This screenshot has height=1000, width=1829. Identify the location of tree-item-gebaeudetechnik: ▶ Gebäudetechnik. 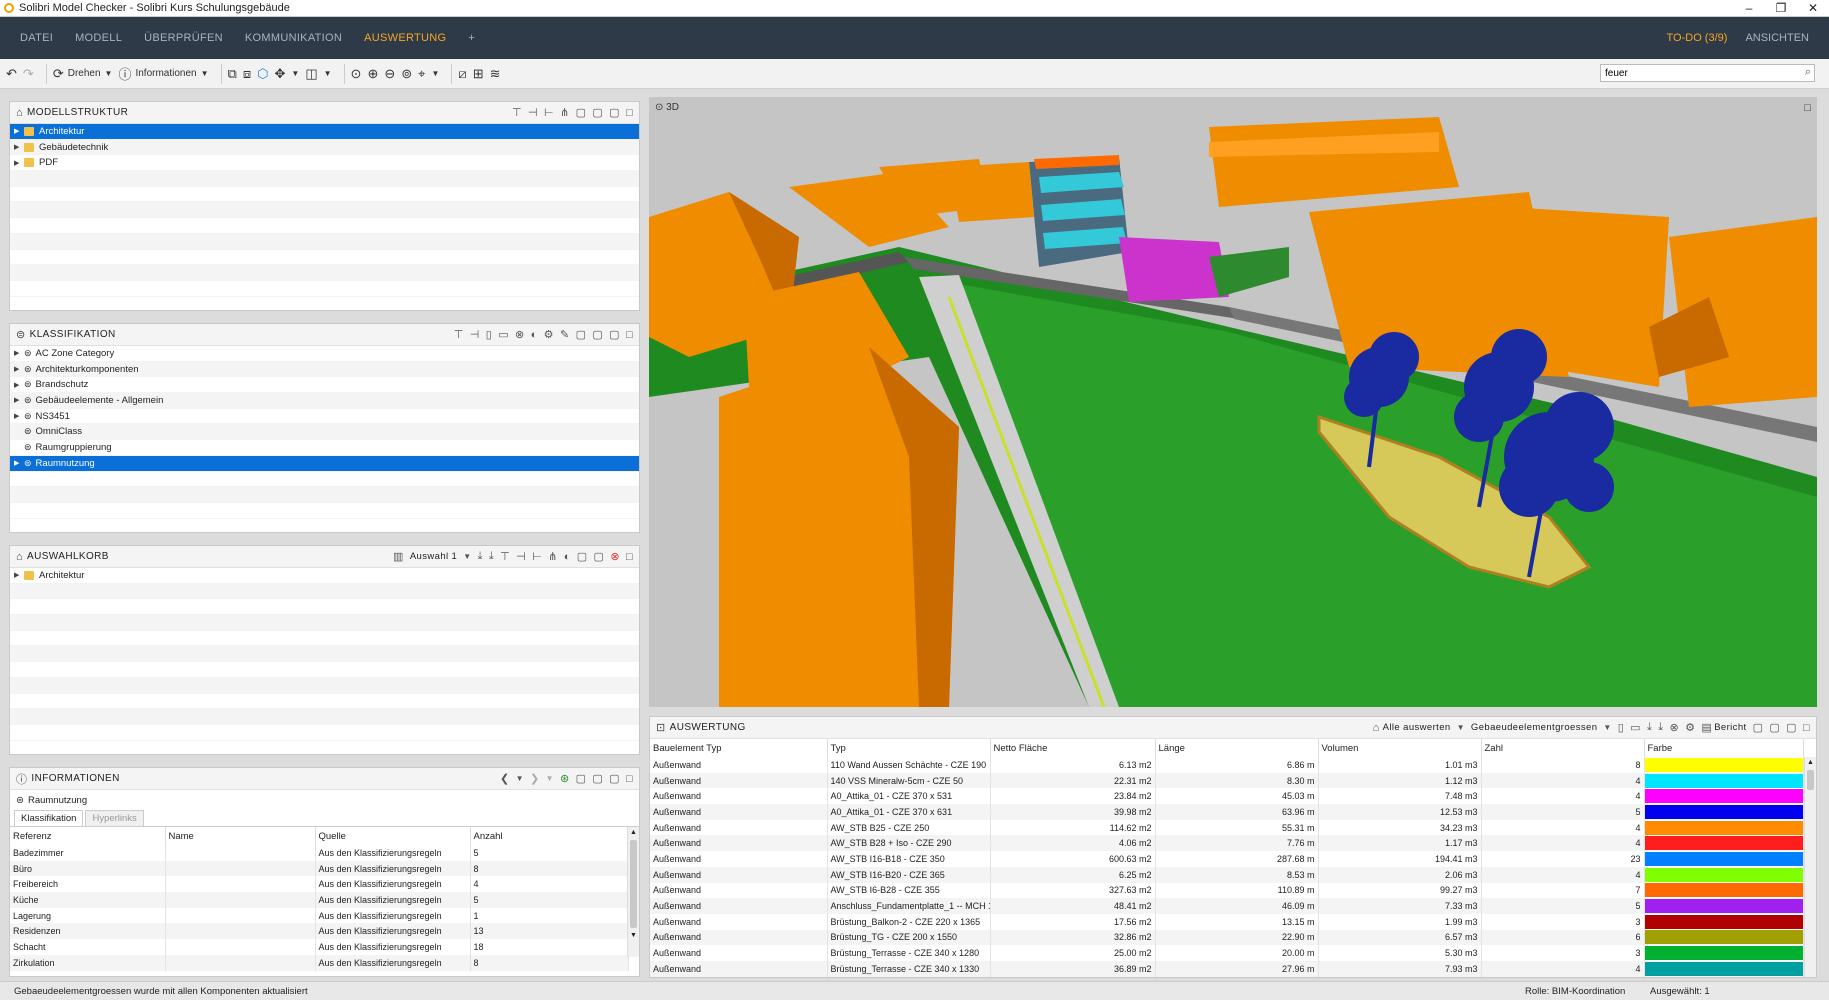
(324, 147).